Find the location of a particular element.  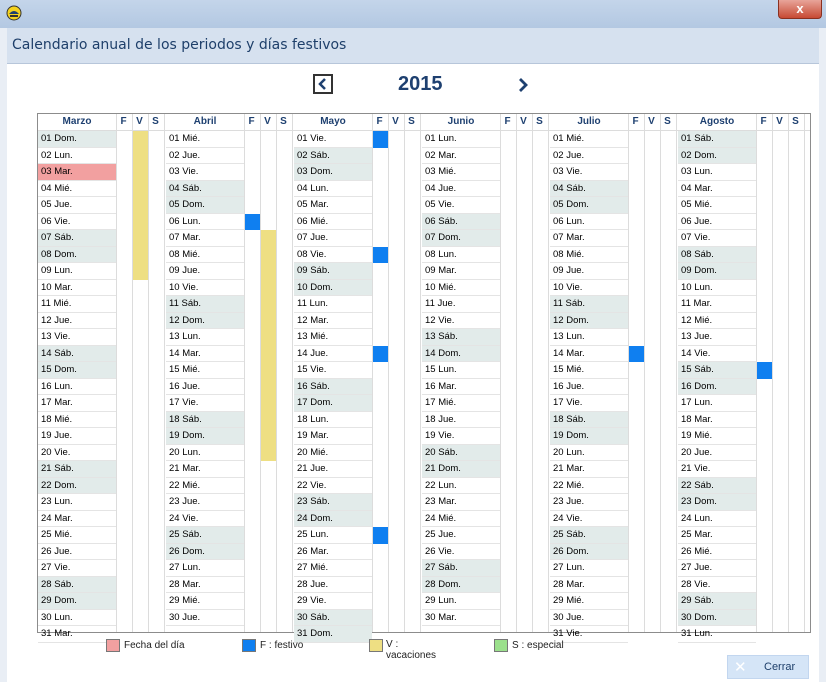

day-cell: 13 Lun. is located at coordinates (205, 337).